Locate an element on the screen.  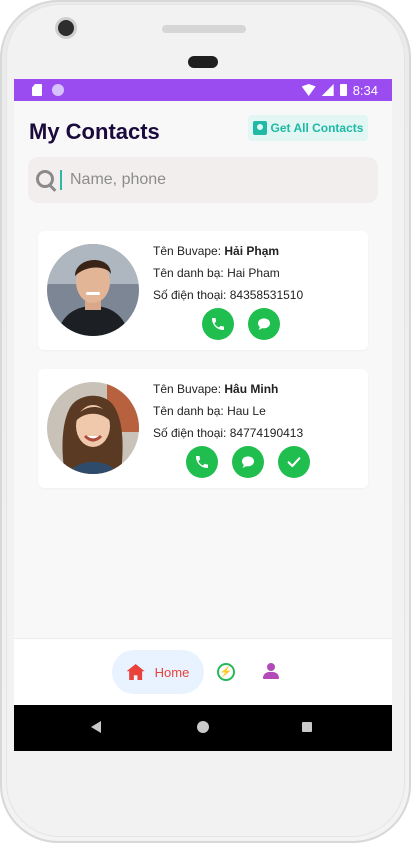
signal-icon is located at coordinates (327, 90).